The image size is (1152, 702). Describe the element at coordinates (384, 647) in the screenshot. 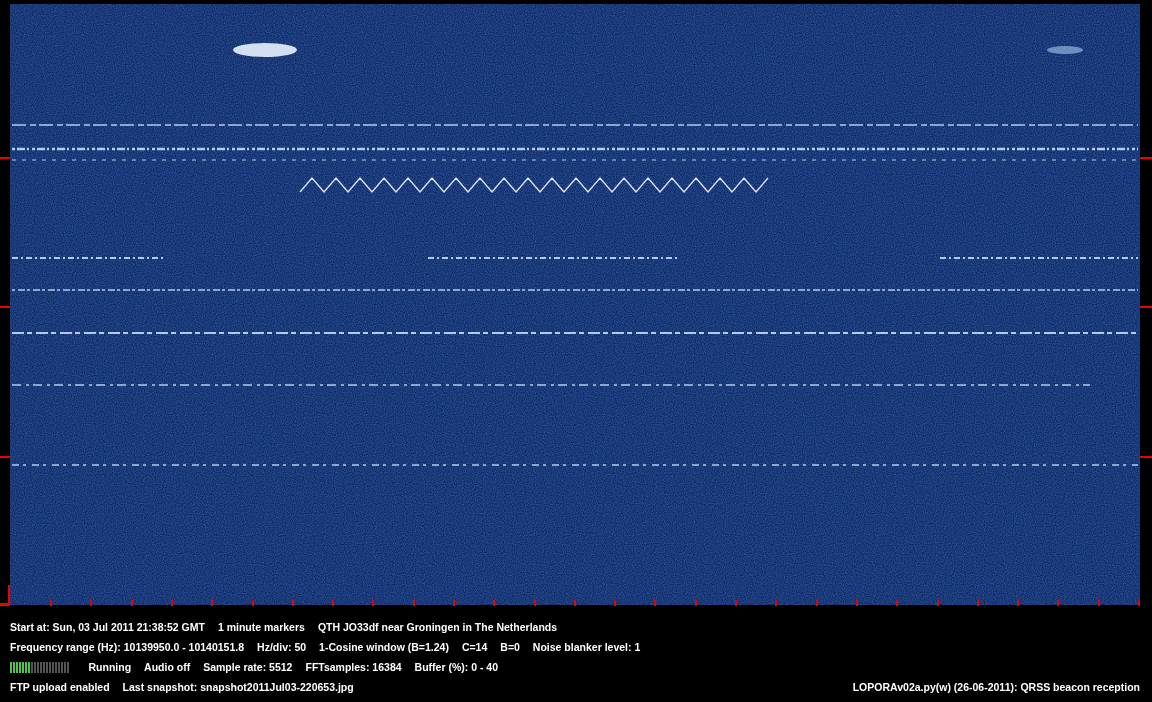

I see `setting-text: 1-Cosine window (B=1.24)` at that location.